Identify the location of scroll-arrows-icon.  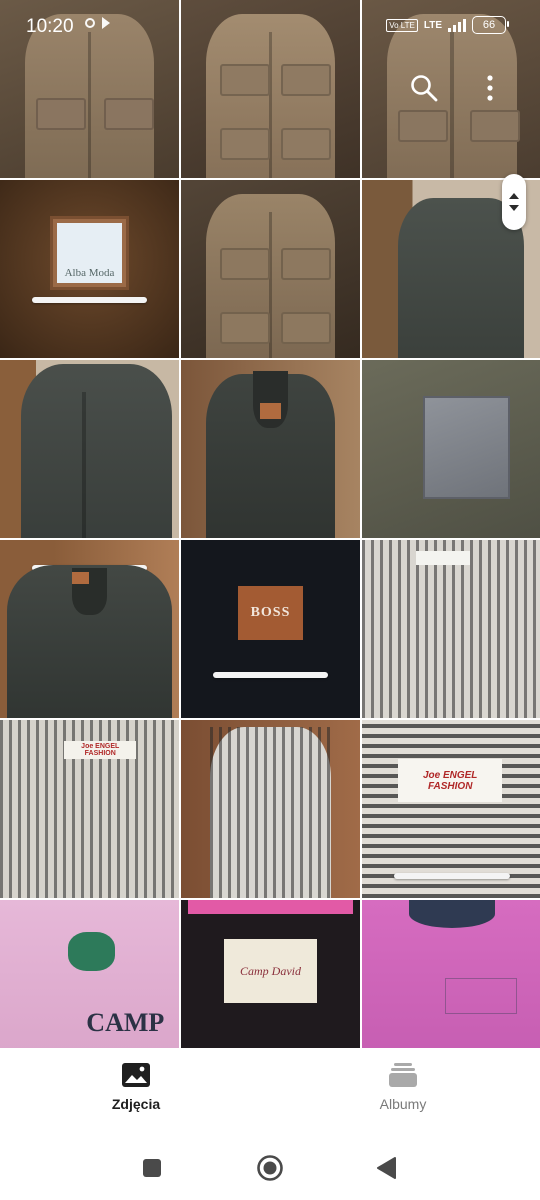
(514, 202).